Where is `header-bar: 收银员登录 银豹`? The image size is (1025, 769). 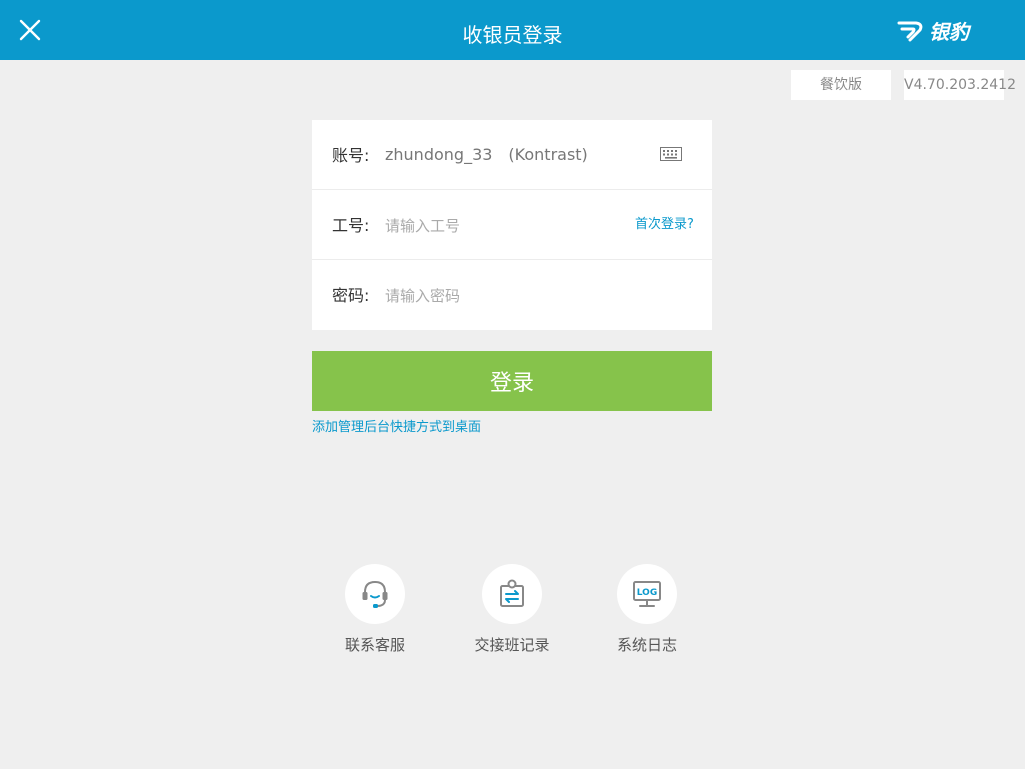 header-bar: 收银员登录 银豹 is located at coordinates (512, 30).